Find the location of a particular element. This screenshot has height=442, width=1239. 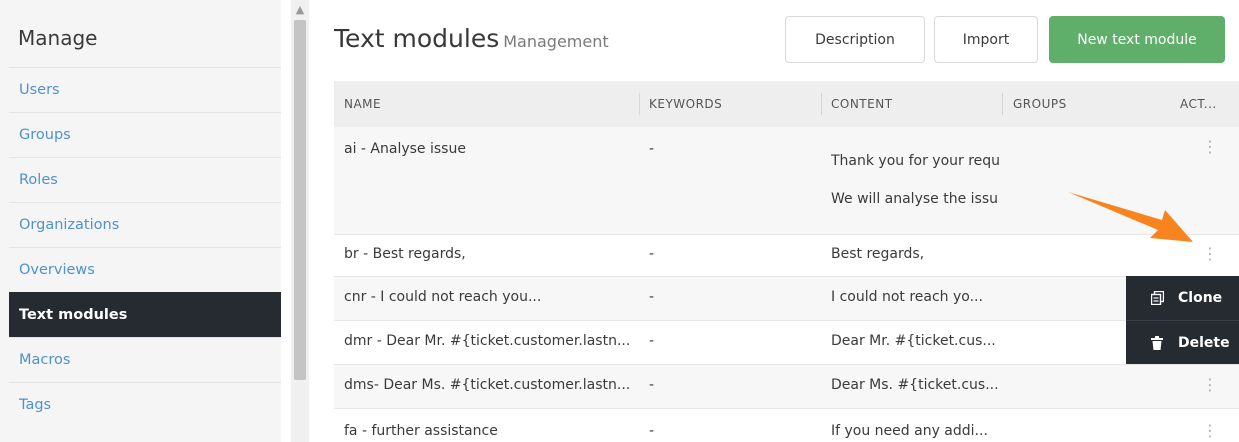

description-button: Description is located at coordinates (855, 39).